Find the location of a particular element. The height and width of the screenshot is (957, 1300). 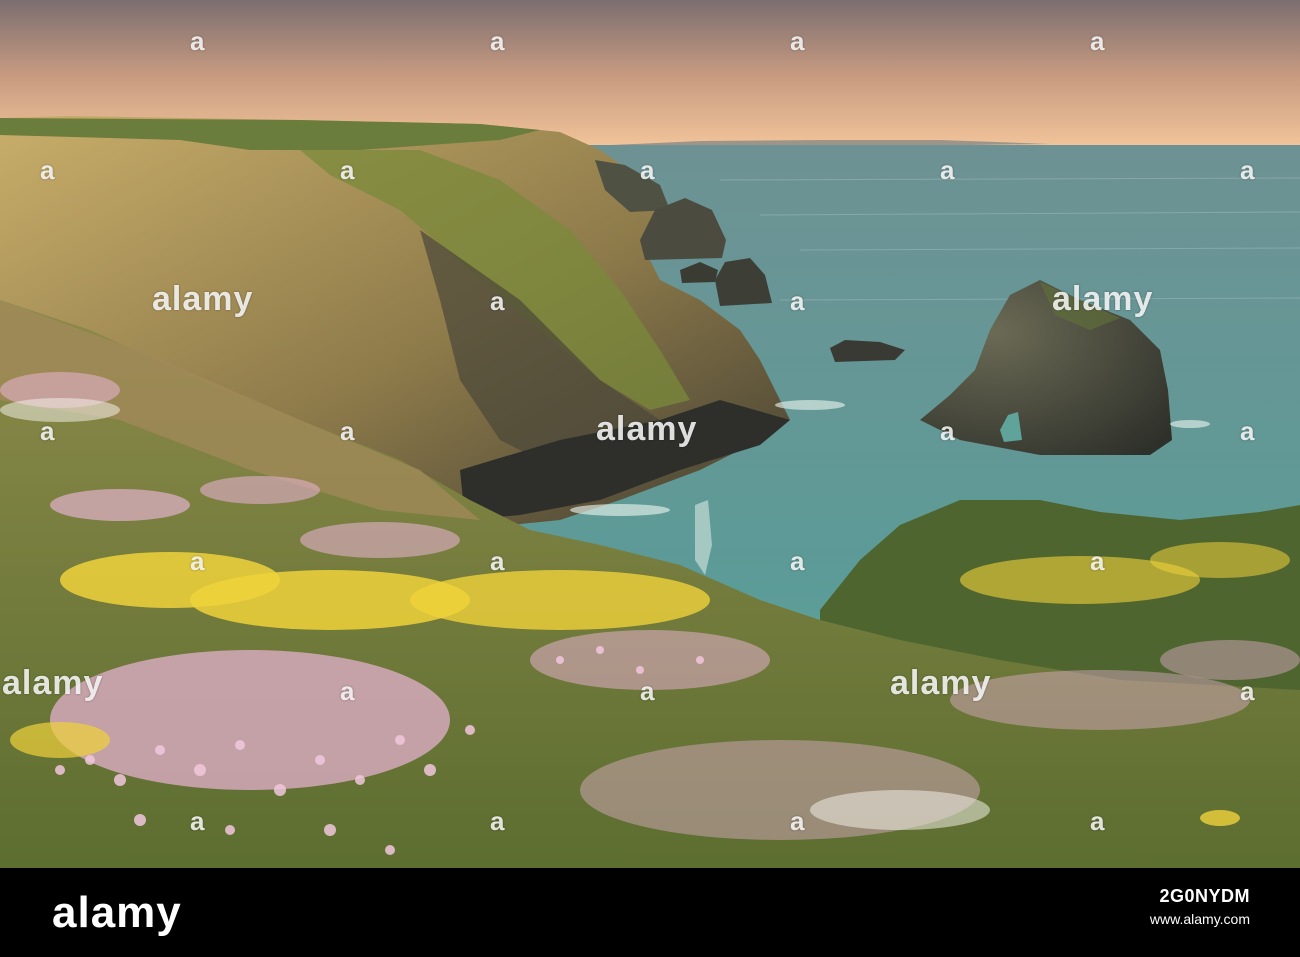

site-url: www.alamy.com is located at coordinates (1200, 919).